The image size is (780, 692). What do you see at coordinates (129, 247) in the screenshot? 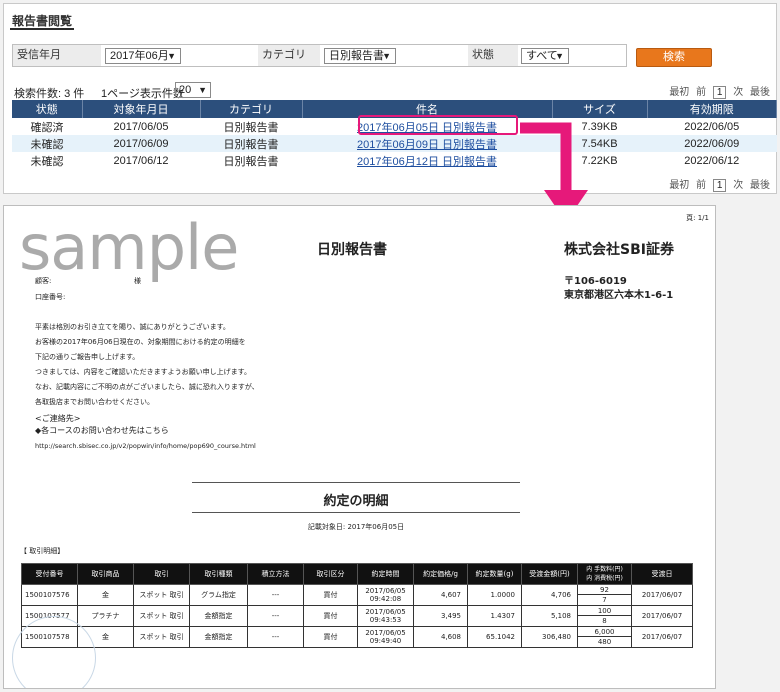
I see `sample-watermark: sample` at bounding box center [129, 247].